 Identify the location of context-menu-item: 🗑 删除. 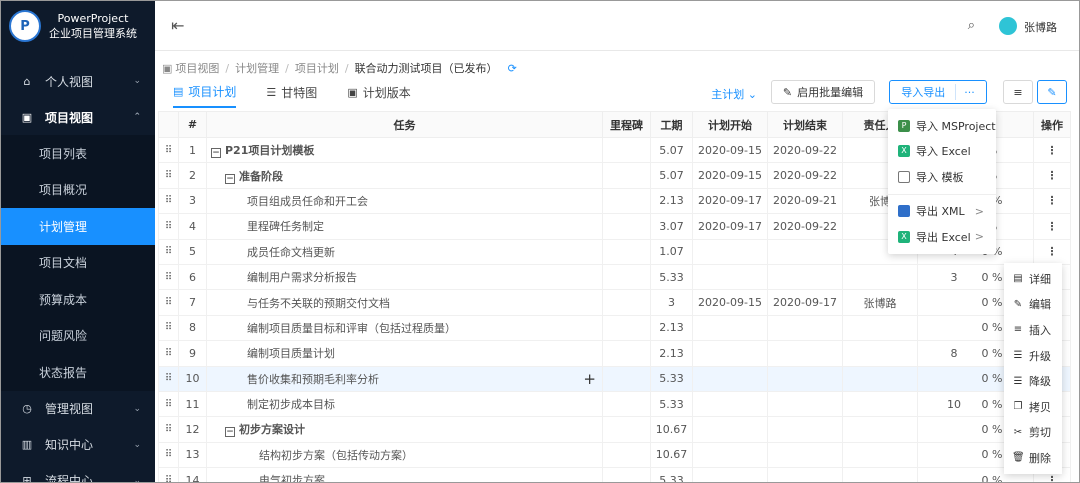
(1033, 458).